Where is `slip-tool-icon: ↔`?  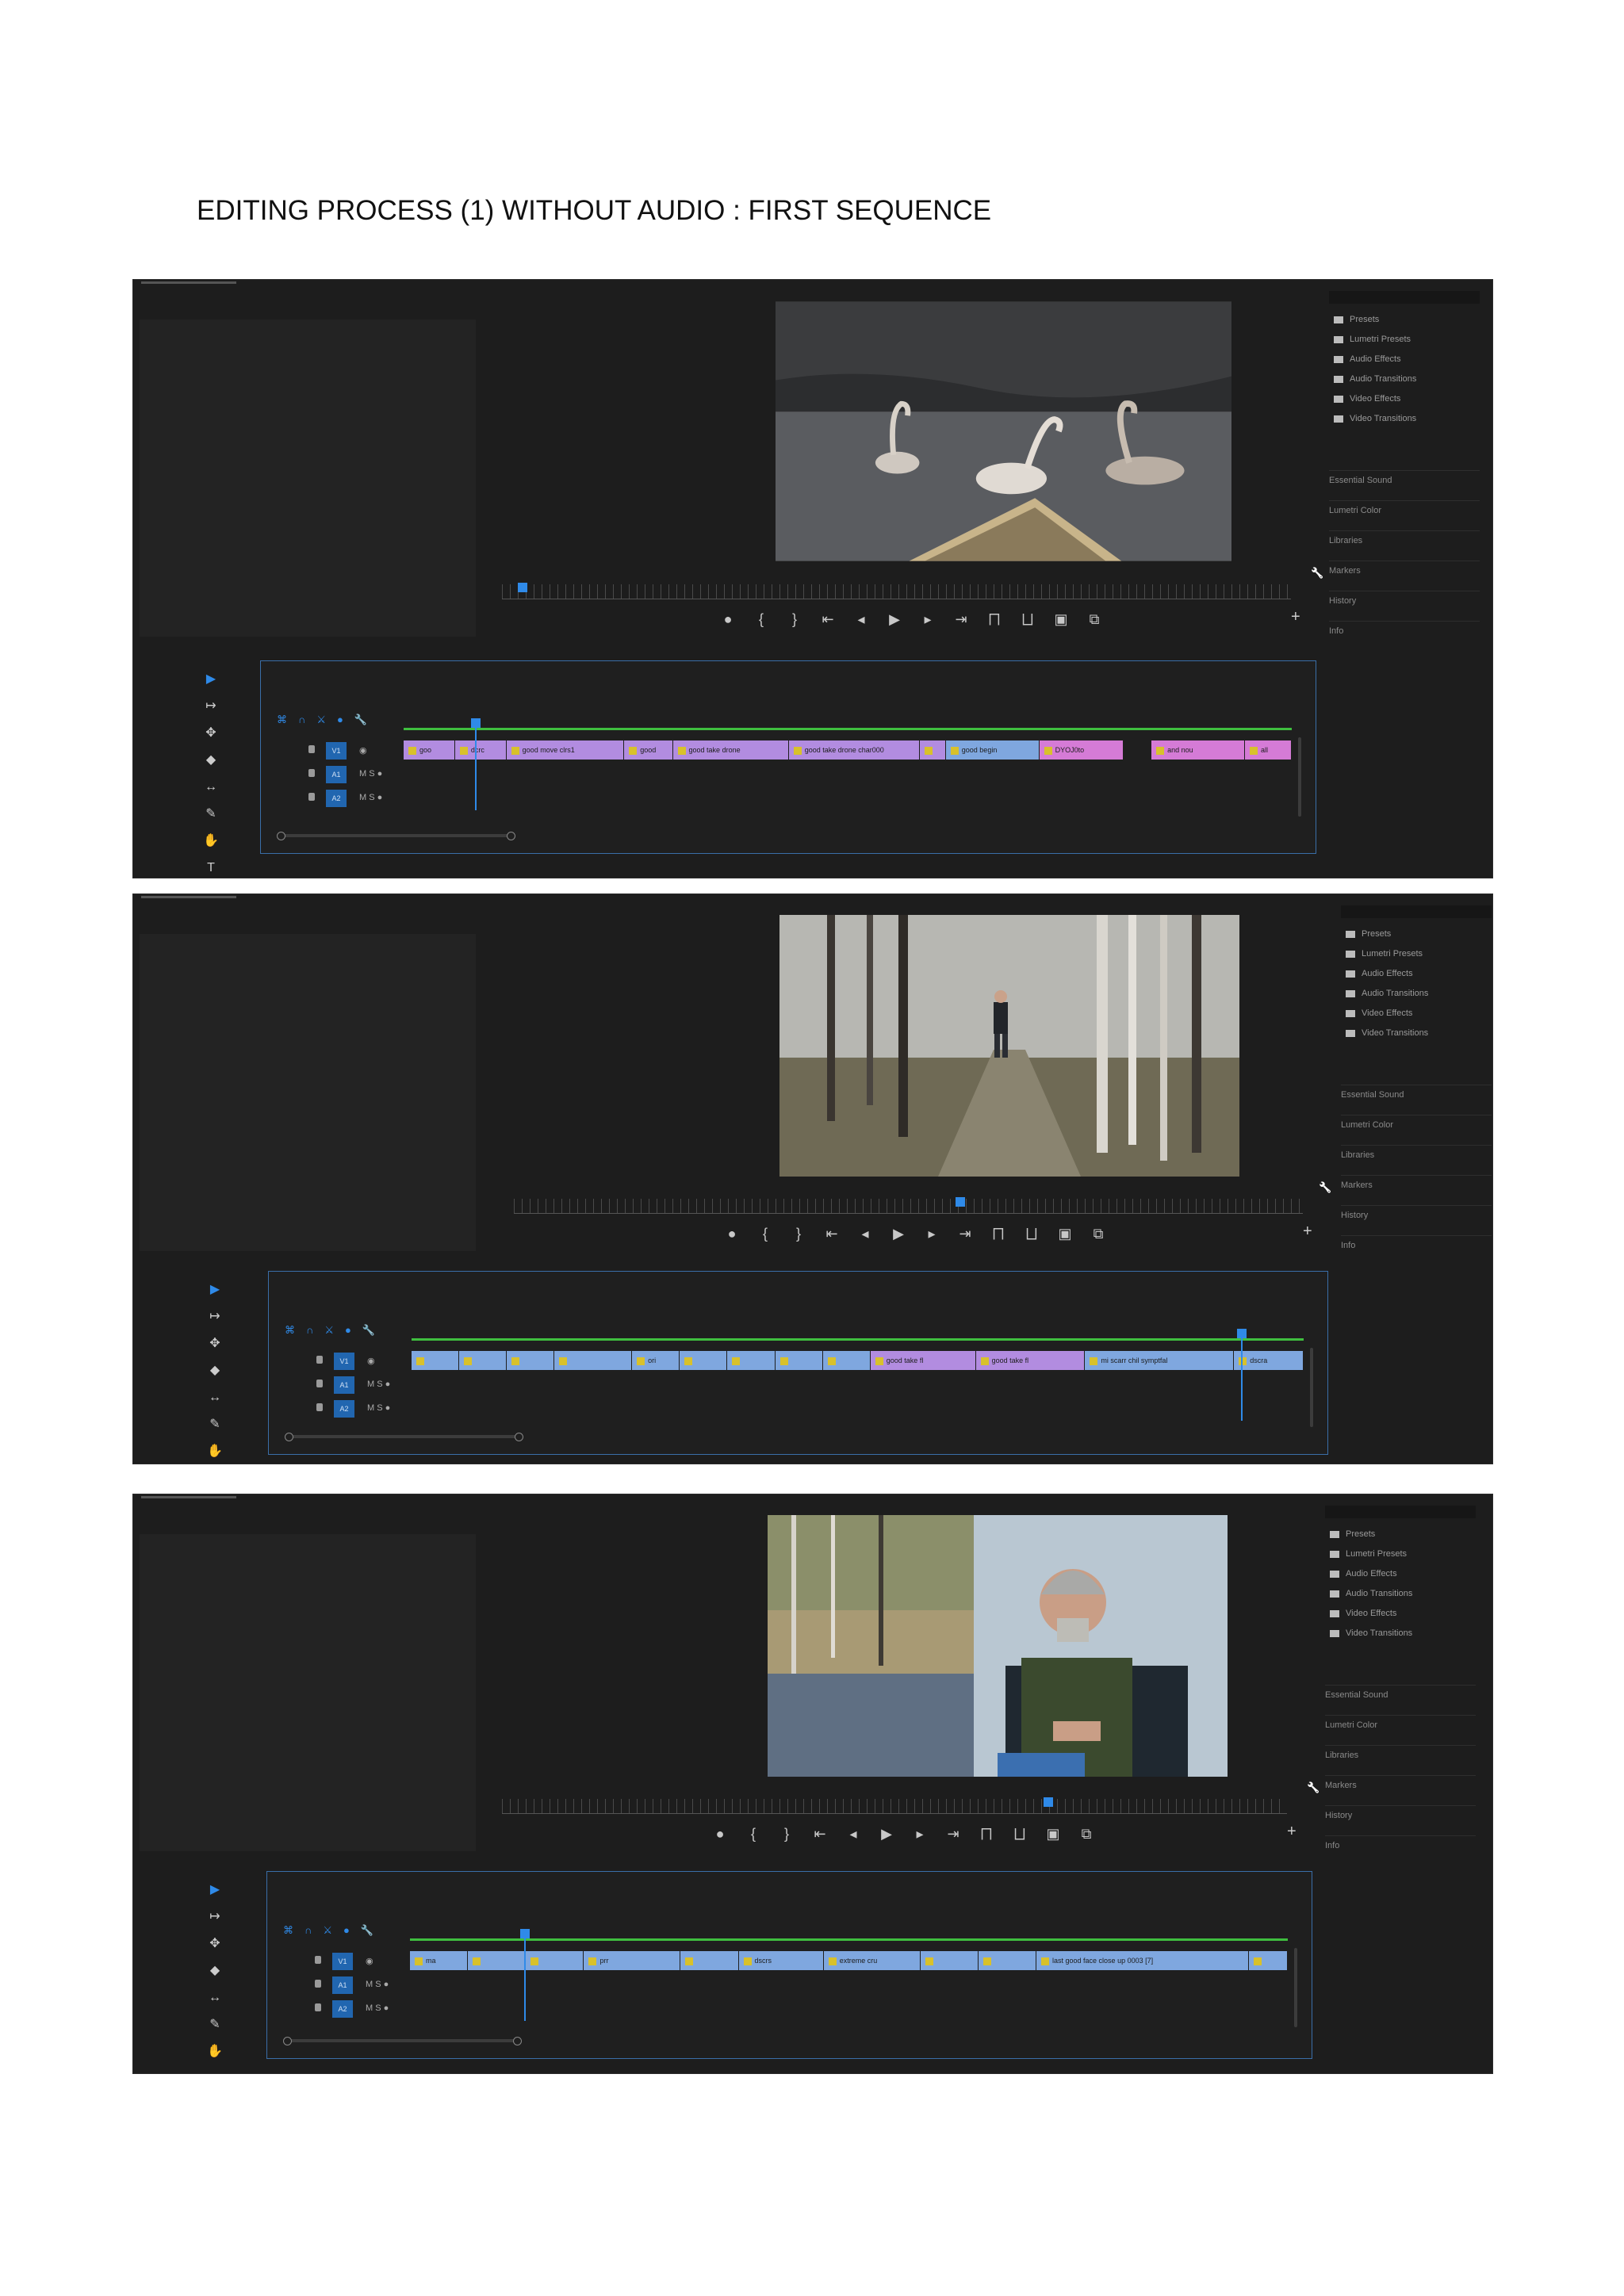 slip-tool-icon: ↔ is located at coordinates (215, 1998).